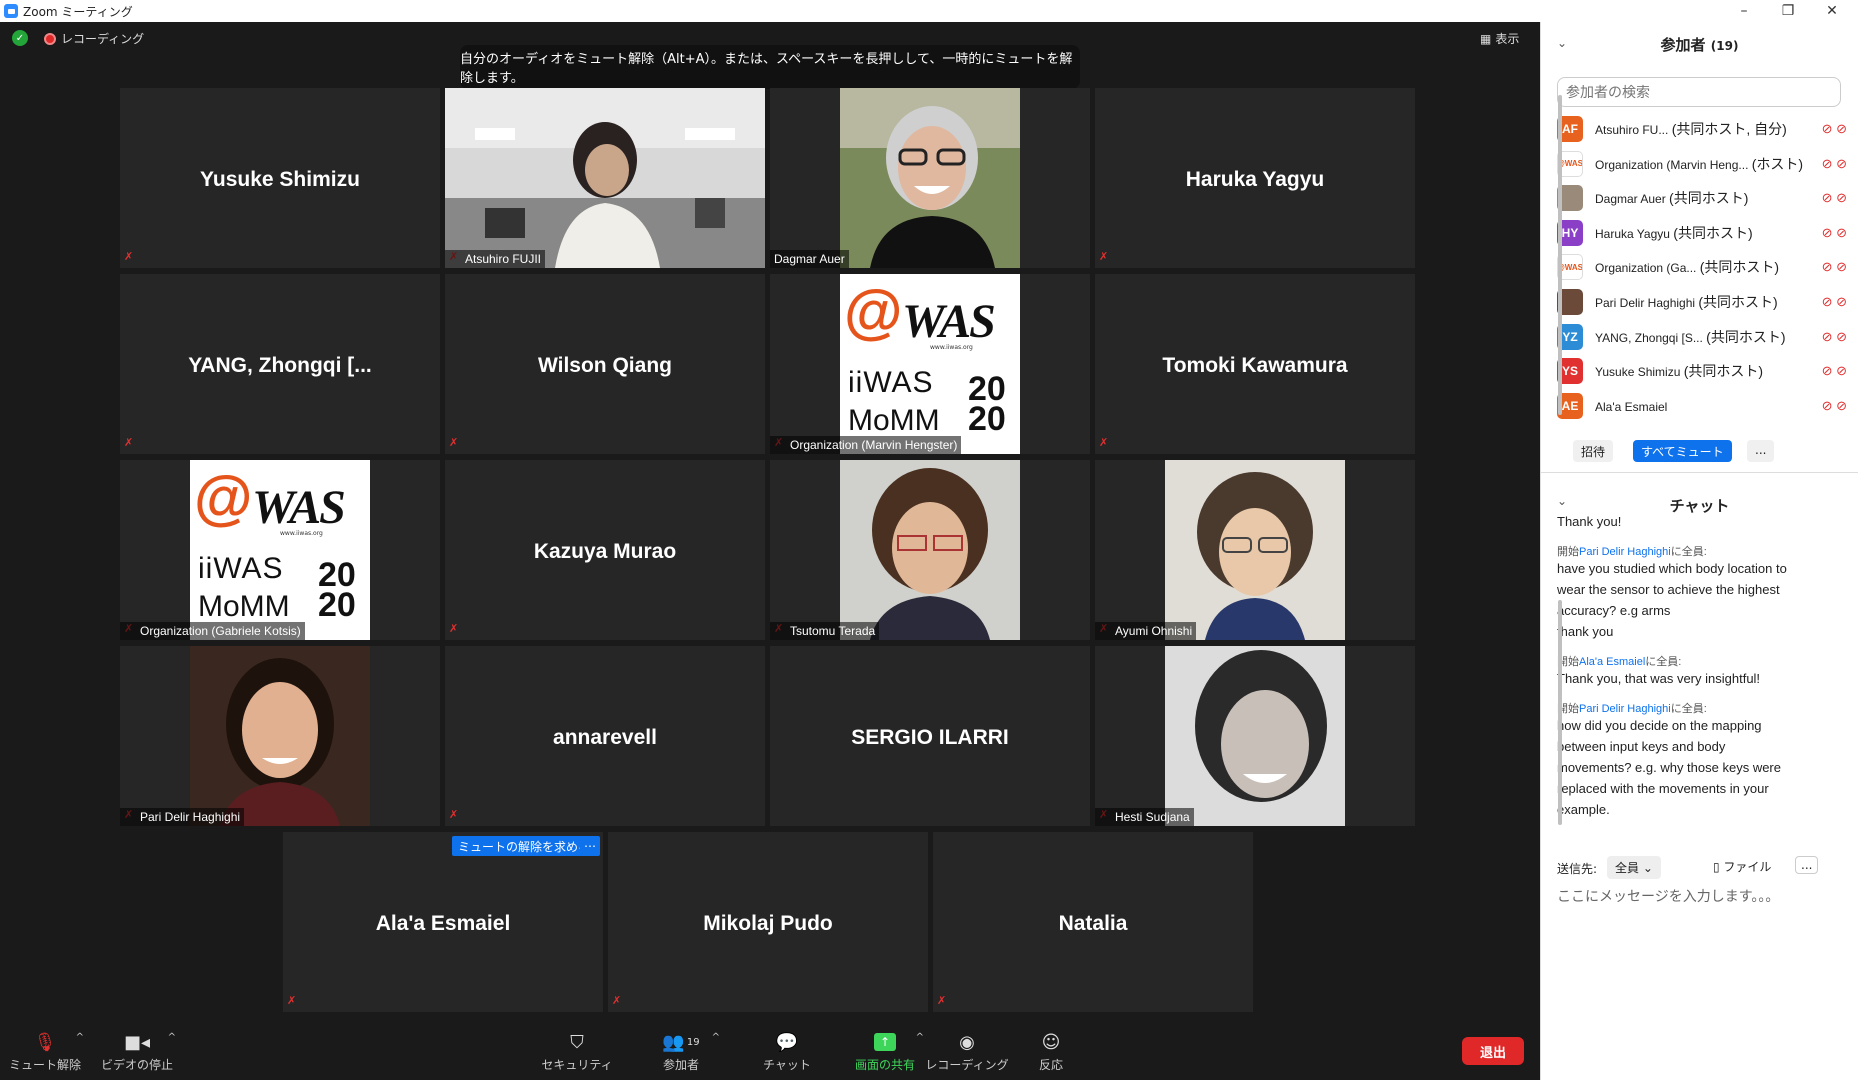 The image size is (1858, 1080). What do you see at coordinates (885, 1051) in the screenshot?
I see `share-screen-button: ↑ 画面の共有 ^` at bounding box center [885, 1051].